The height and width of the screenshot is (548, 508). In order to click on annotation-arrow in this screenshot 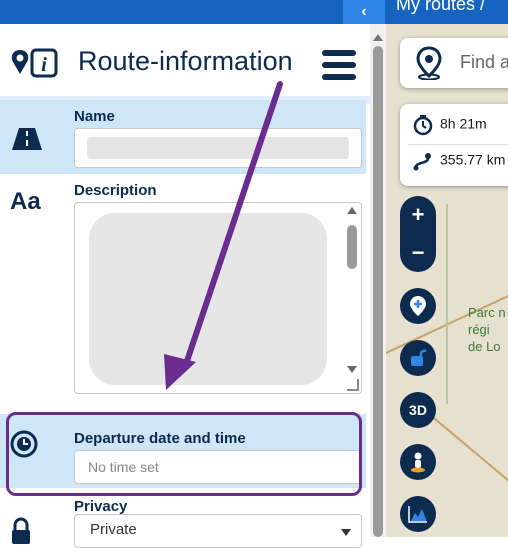, I will do `click(223, 235)`.